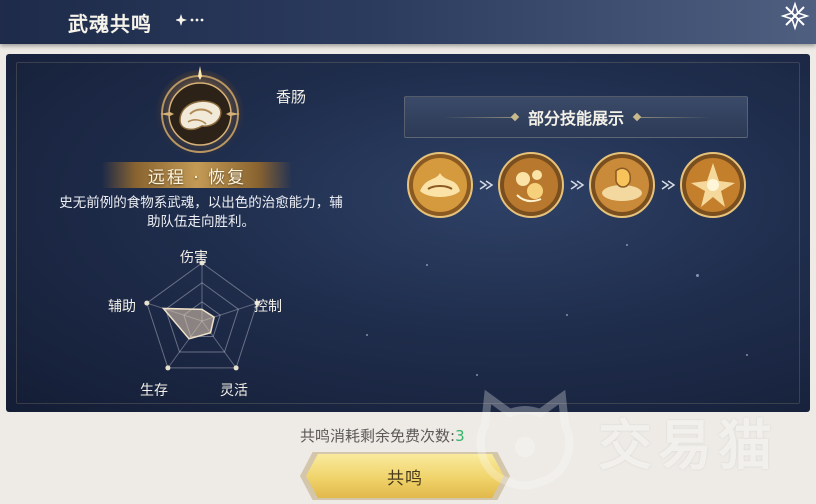 The height and width of the screenshot is (504, 816). What do you see at coordinates (291, 97) in the screenshot?
I see `soul-name: 香肠` at bounding box center [291, 97].